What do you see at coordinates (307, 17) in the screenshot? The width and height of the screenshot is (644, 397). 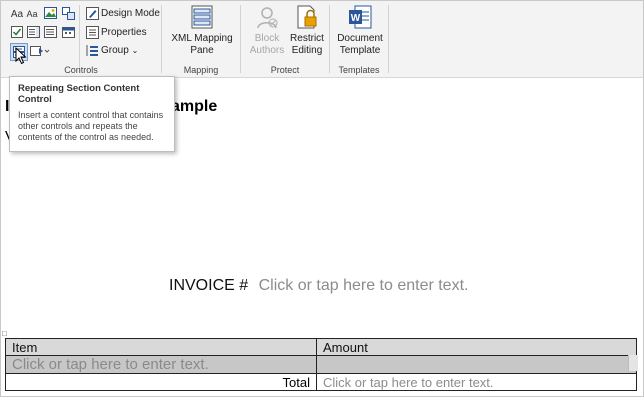 I see `lock-document-icon` at bounding box center [307, 17].